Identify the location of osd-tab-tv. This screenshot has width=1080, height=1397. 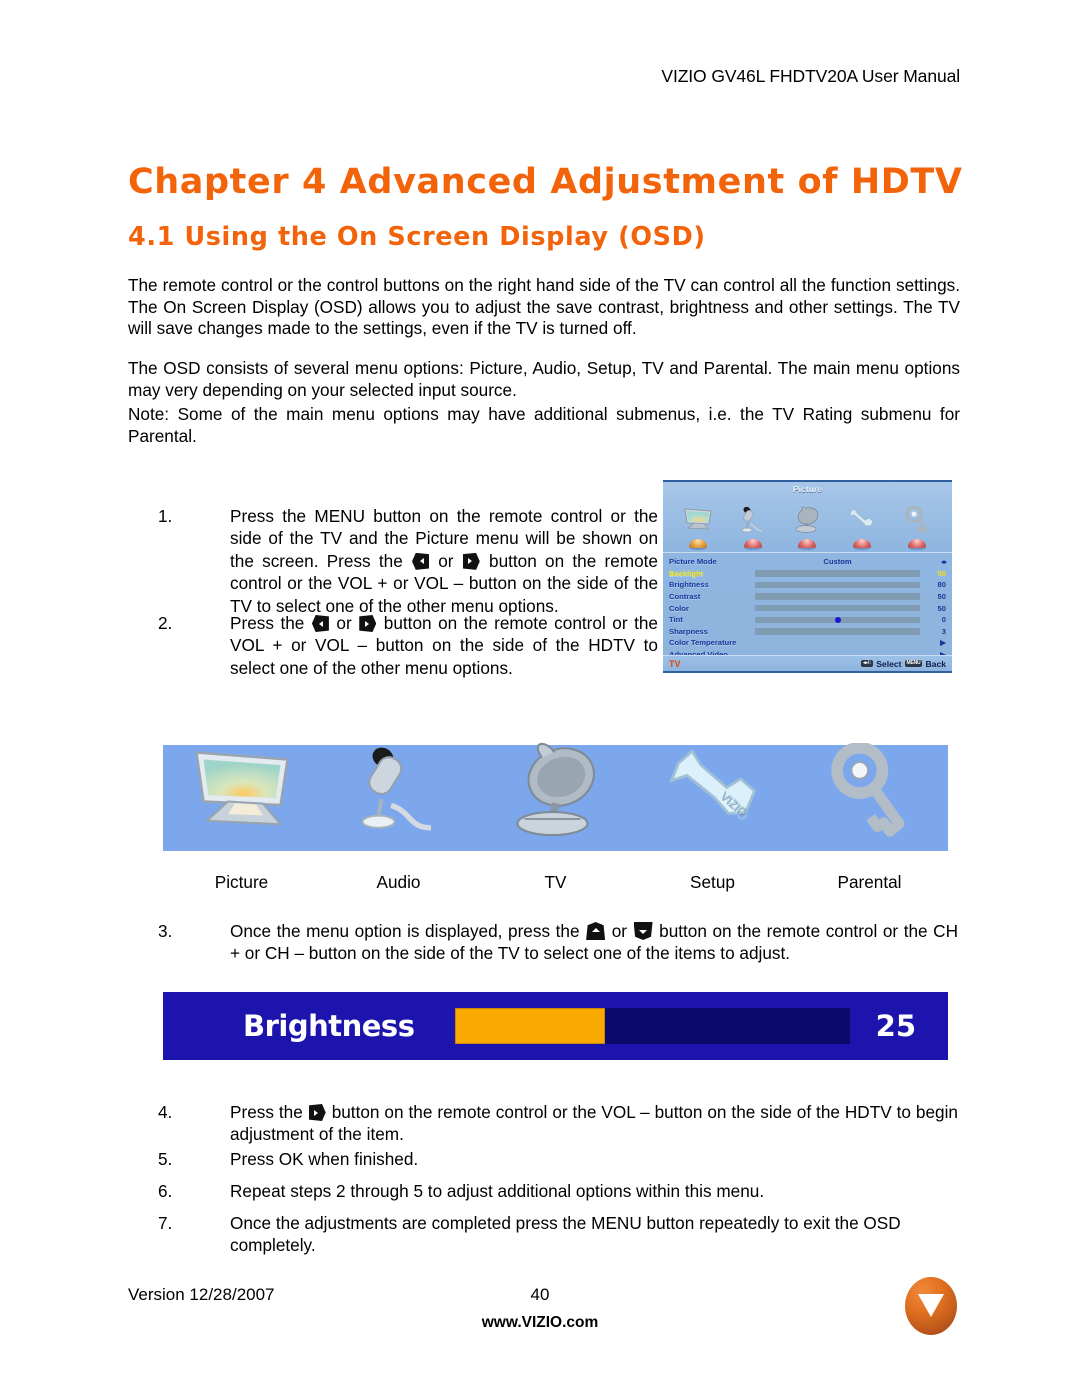
(807, 526).